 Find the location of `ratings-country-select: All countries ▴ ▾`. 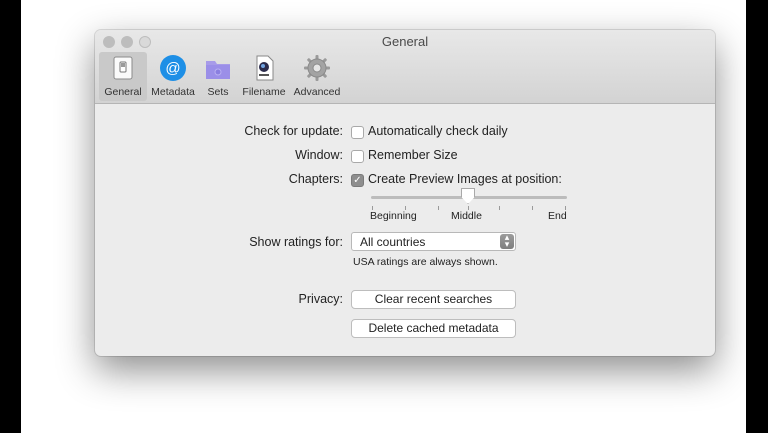

ratings-country-select: All countries ▴ ▾ is located at coordinates (433, 241).